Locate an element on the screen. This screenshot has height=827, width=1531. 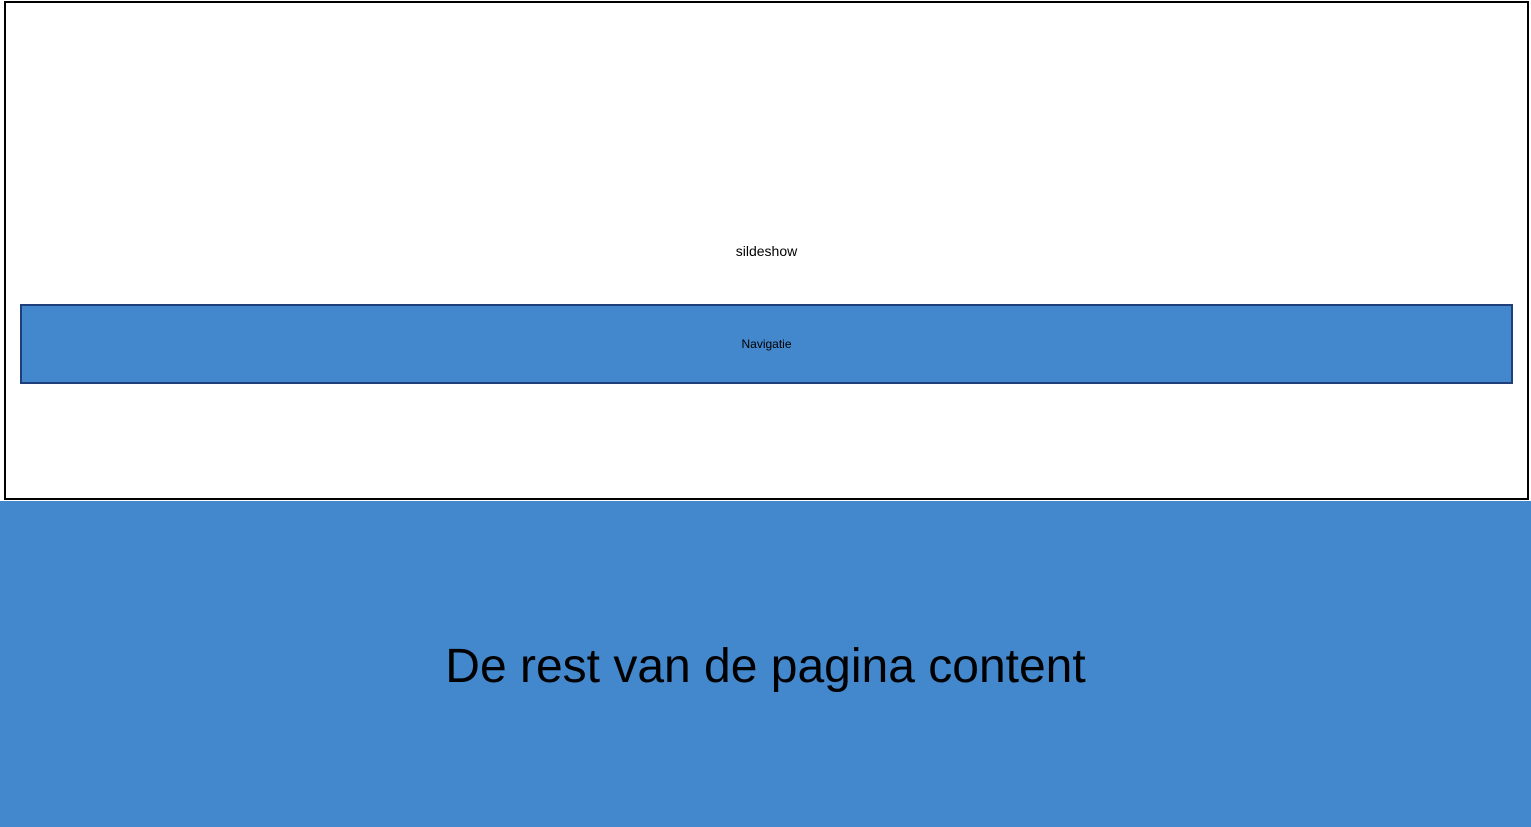
navigation-bar: Navigatie is located at coordinates (766, 344).